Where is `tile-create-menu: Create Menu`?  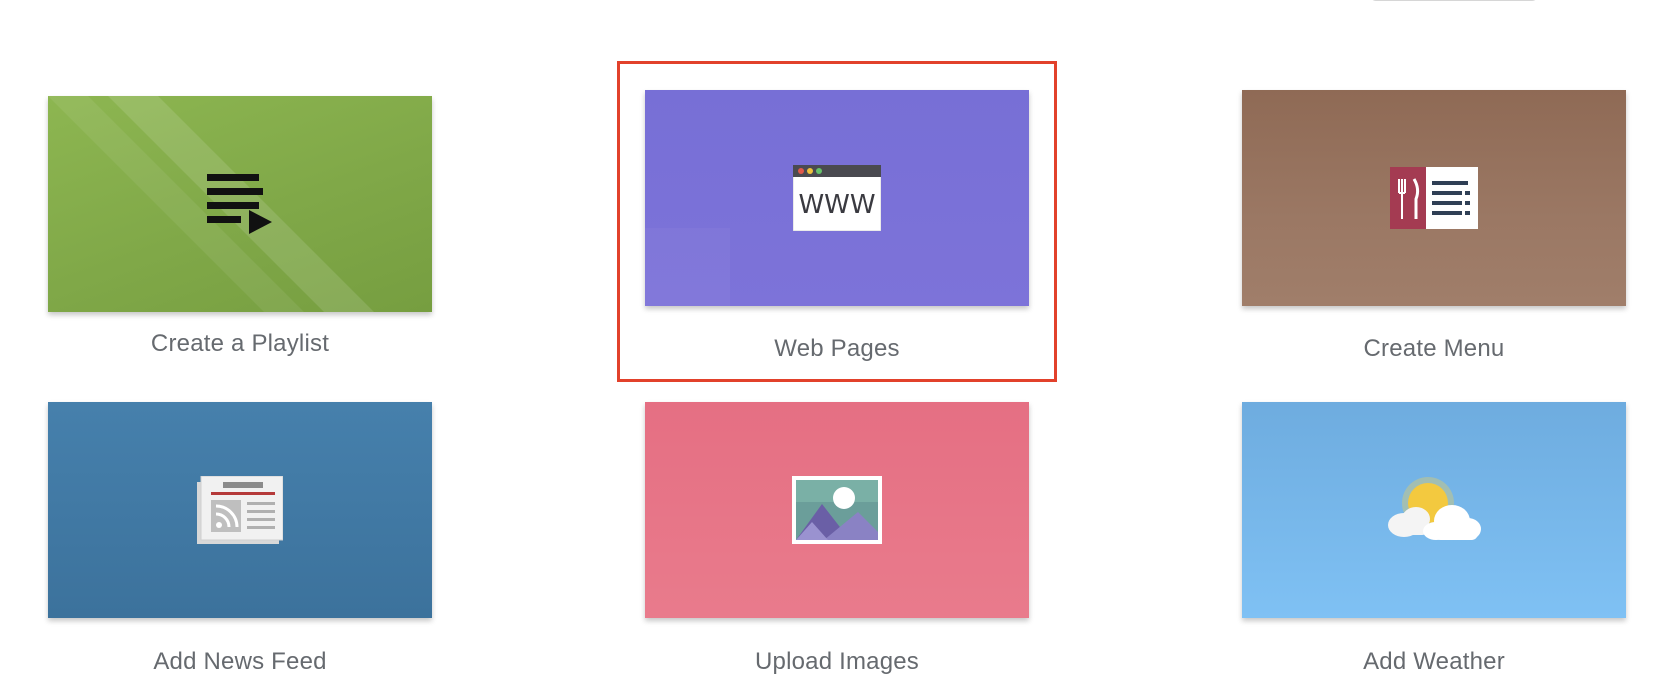 tile-create-menu: Create Menu is located at coordinates (1434, 226).